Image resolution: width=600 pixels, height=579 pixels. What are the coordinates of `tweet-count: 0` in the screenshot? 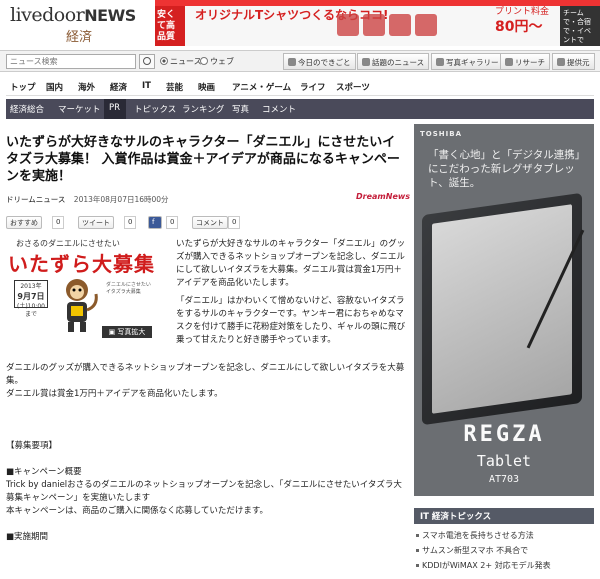 It's located at (130, 222).